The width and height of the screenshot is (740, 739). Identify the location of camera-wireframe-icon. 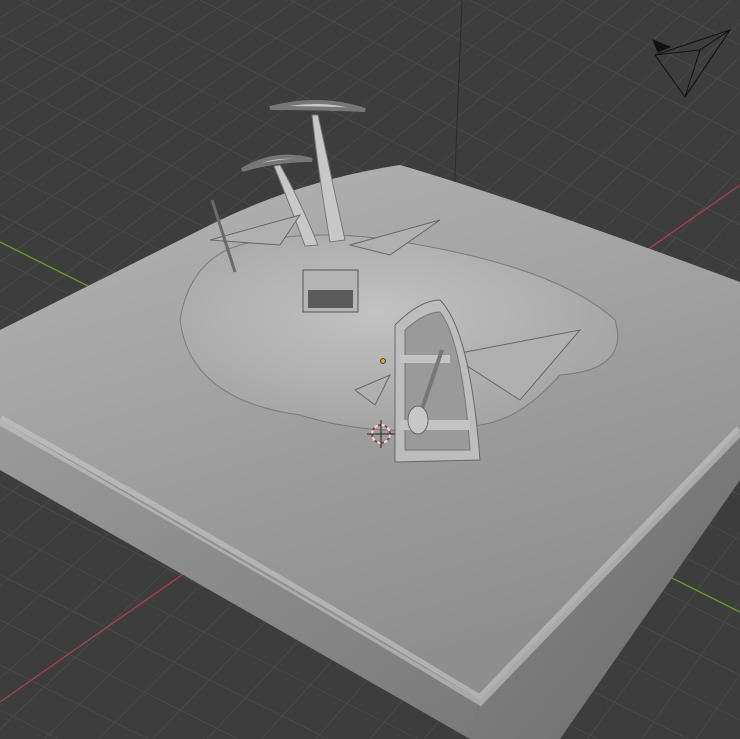
(692, 63).